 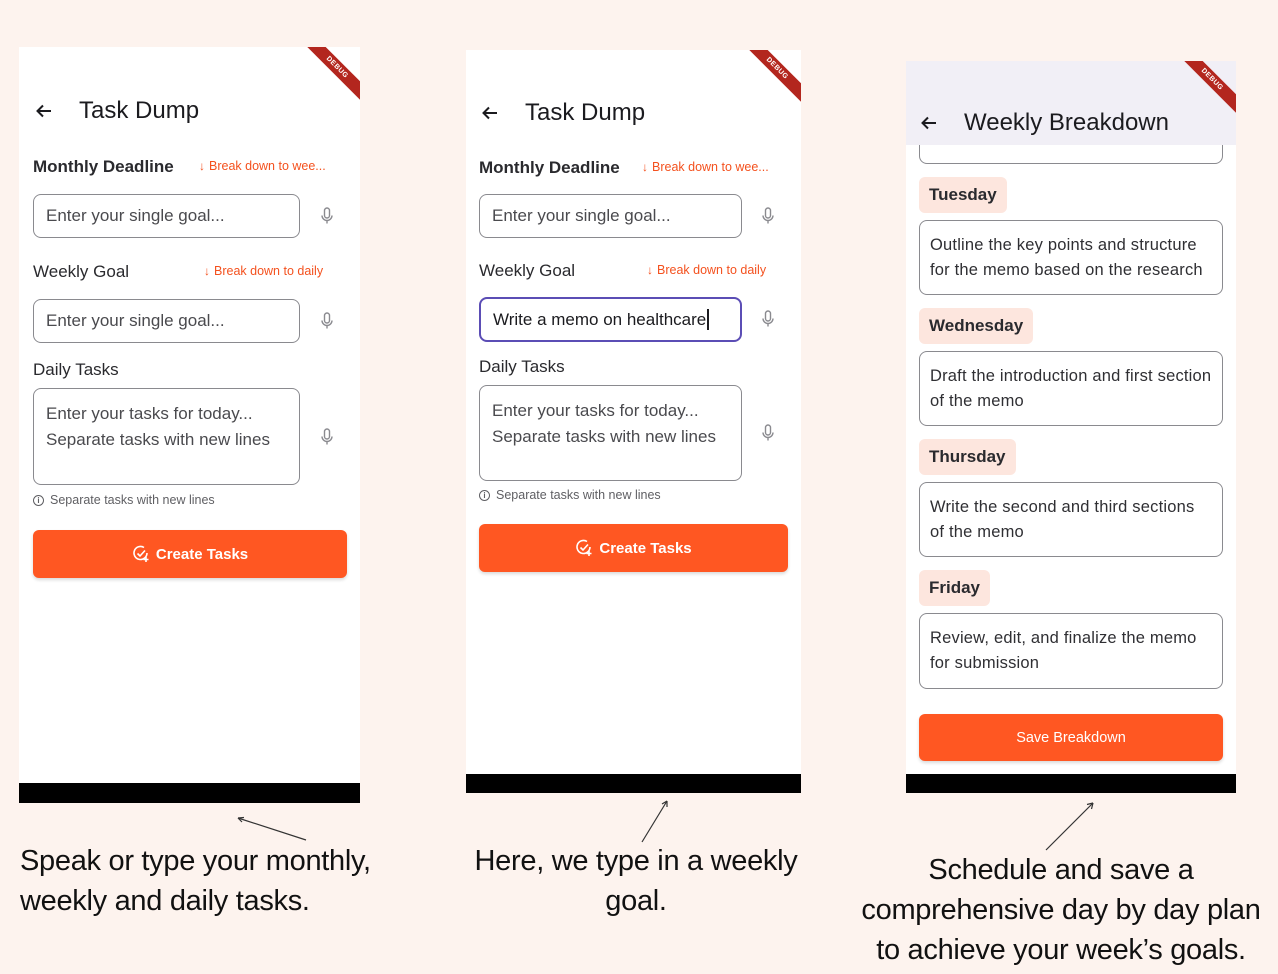 I want to click on day-chip-wednesday: Wednesday, so click(x=976, y=326).